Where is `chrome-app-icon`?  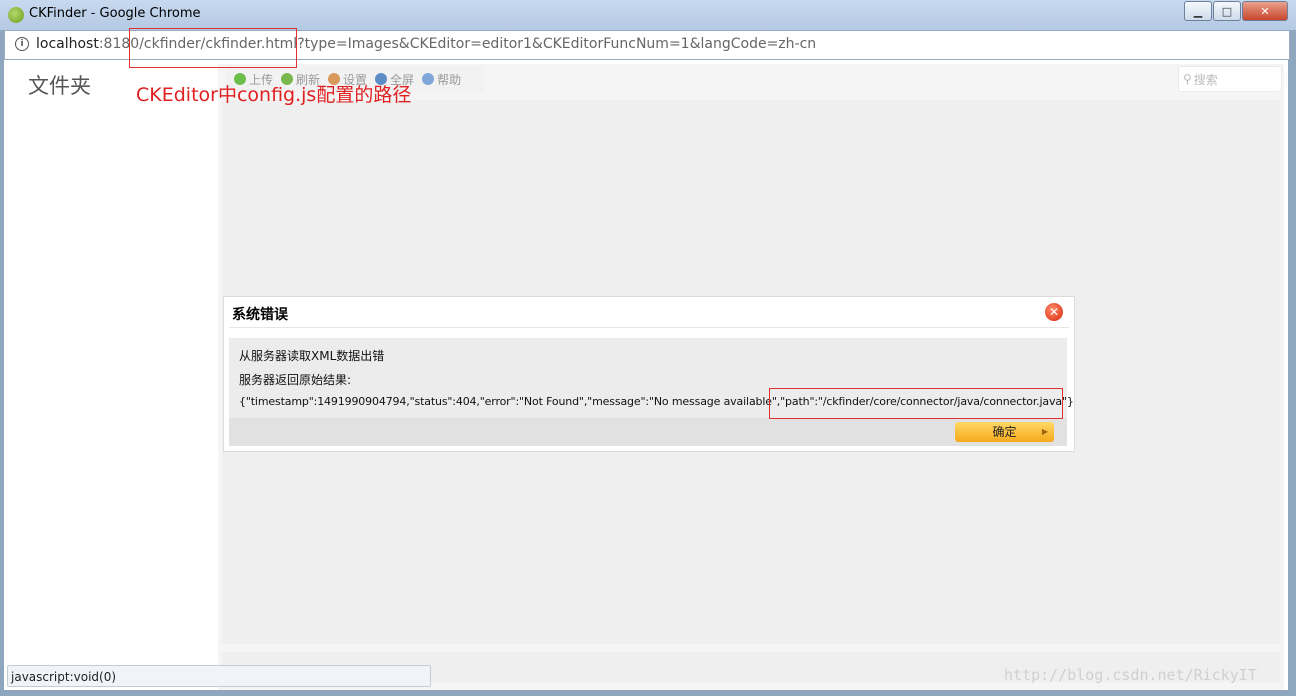 chrome-app-icon is located at coordinates (16, 15).